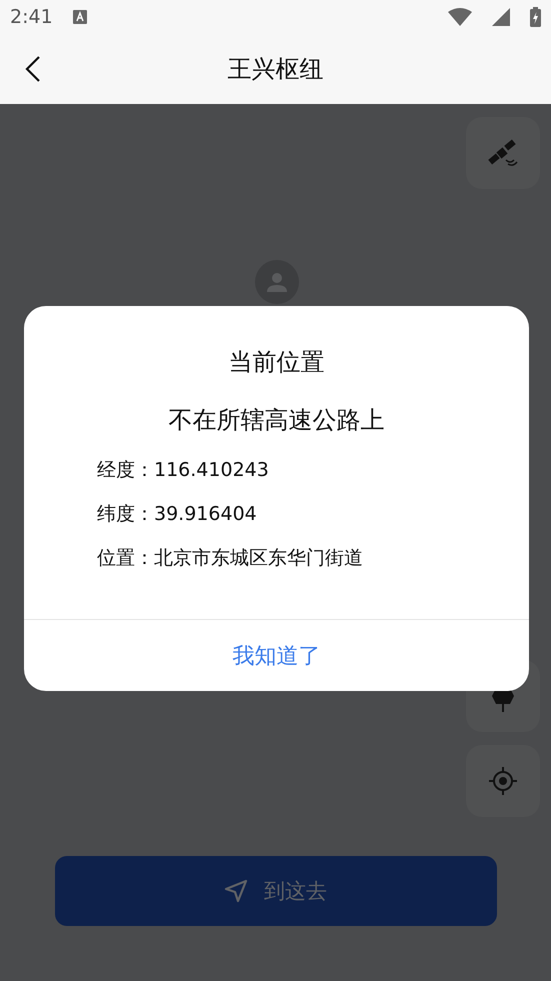 This screenshot has width=551, height=981. Describe the element at coordinates (236, 891) in the screenshot. I see `navigation-arrow-icon` at that location.